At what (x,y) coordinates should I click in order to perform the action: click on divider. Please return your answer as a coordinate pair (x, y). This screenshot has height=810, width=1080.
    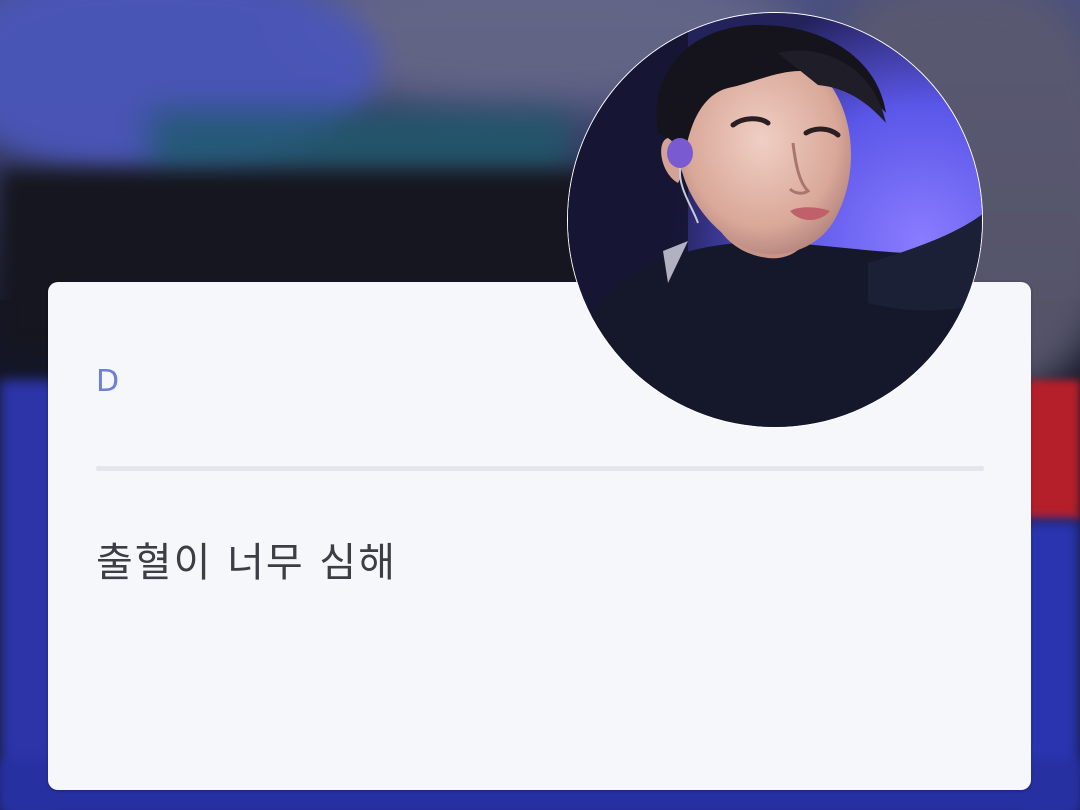
    Looking at the image, I should click on (540, 468).